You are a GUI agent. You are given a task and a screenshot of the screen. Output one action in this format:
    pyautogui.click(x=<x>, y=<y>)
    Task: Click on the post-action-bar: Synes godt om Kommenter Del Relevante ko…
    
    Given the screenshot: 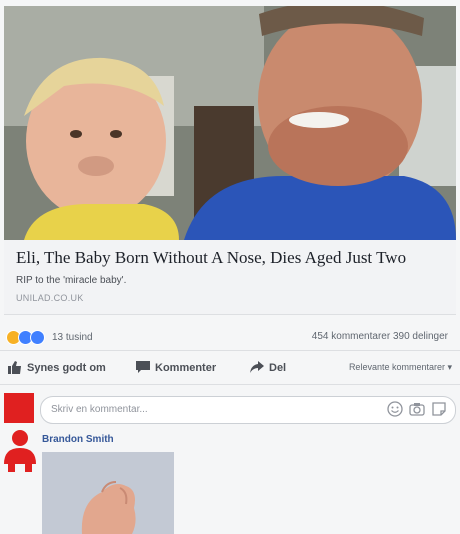 What is the action you would take?
    pyautogui.click(x=230, y=368)
    